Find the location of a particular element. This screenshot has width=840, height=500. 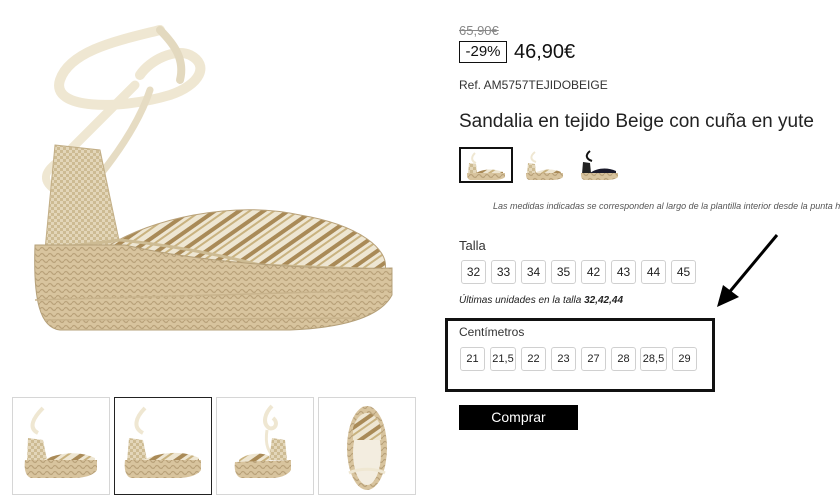

color-swatch-beige-alt is located at coordinates (544, 165).